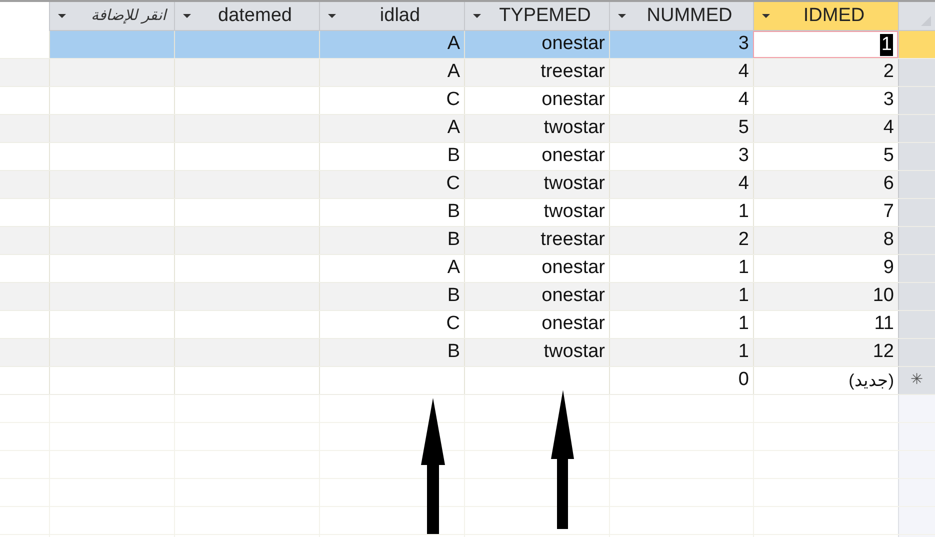 This screenshot has width=935, height=537. I want to click on table-cell: 0, so click(681, 380).